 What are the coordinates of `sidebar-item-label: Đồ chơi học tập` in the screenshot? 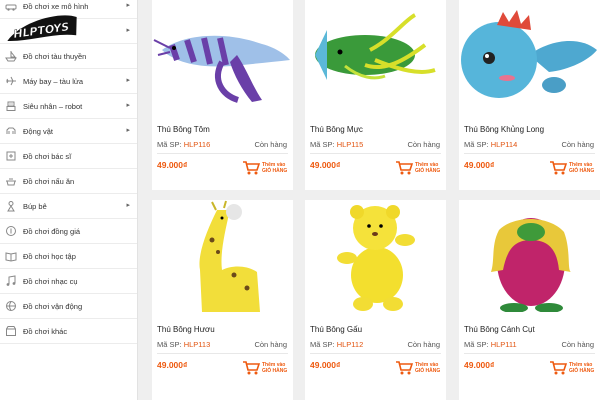 It's located at (49, 256).